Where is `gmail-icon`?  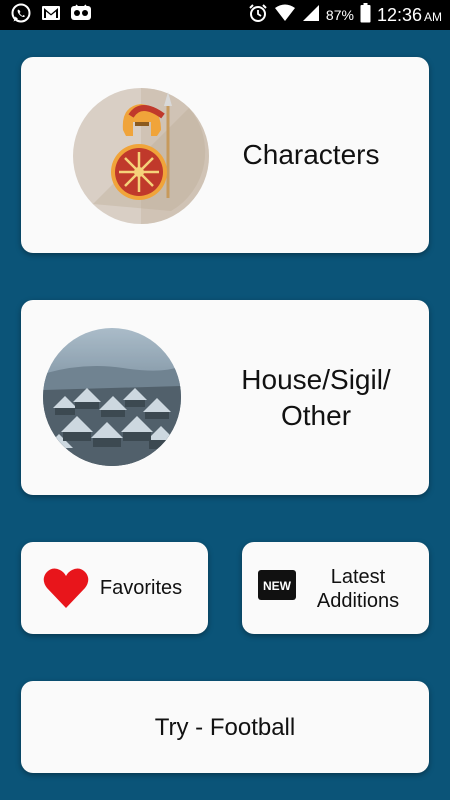
gmail-icon is located at coordinates (51, 15).